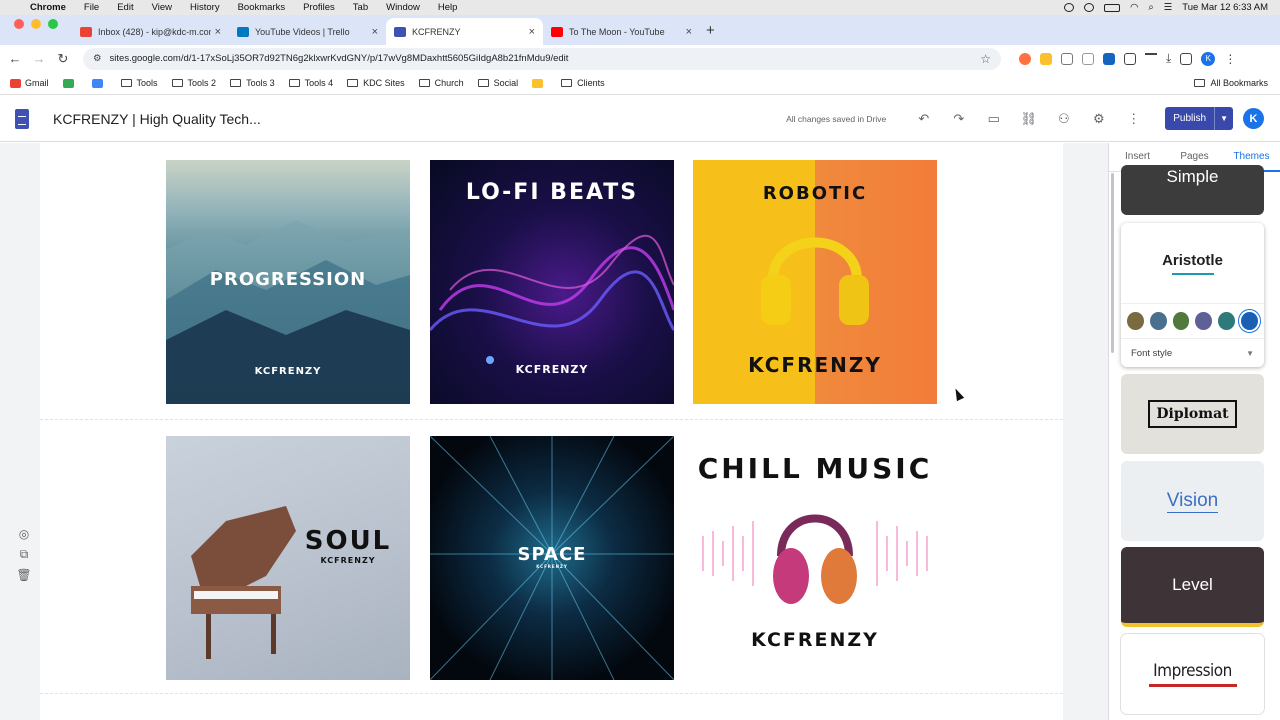 The image size is (1280, 720). Describe the element at coordinates (376, 83) in the screenshot. I see `bookmark-folder-kdc-sites: KDC Sites` at that location.